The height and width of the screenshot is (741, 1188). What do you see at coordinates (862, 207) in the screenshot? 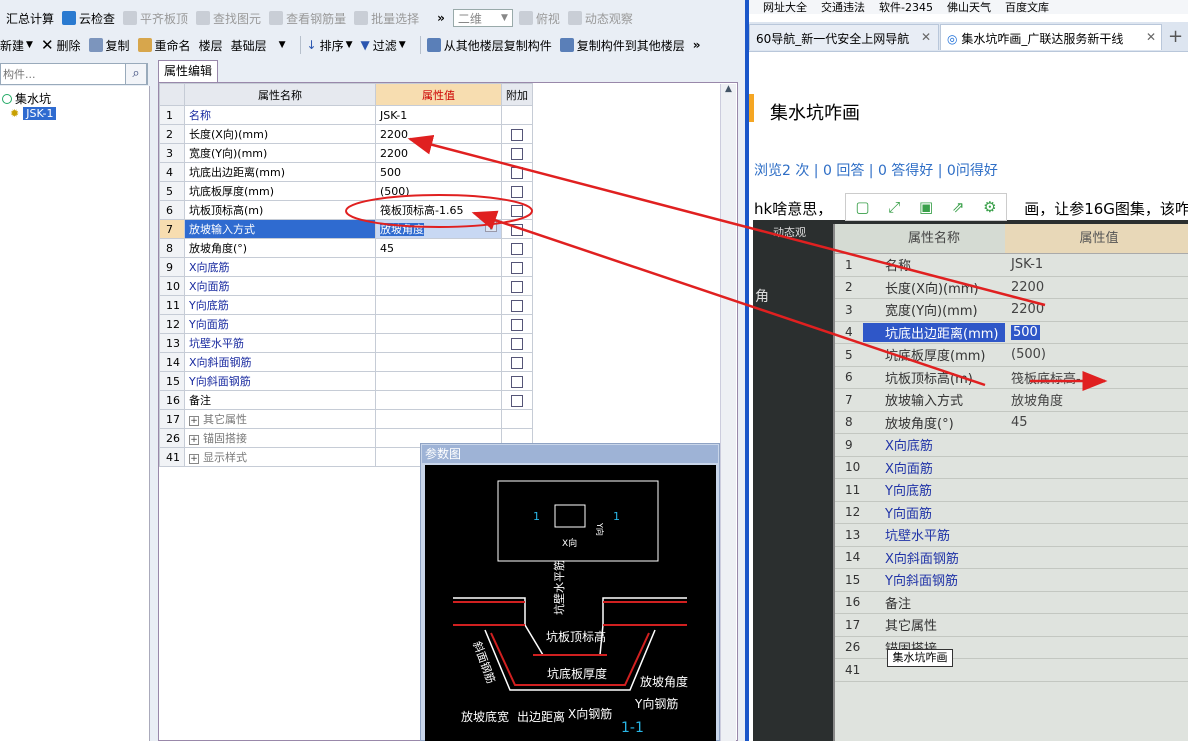
I see `fit-icon: ▢` at bounding box center [862, 207].